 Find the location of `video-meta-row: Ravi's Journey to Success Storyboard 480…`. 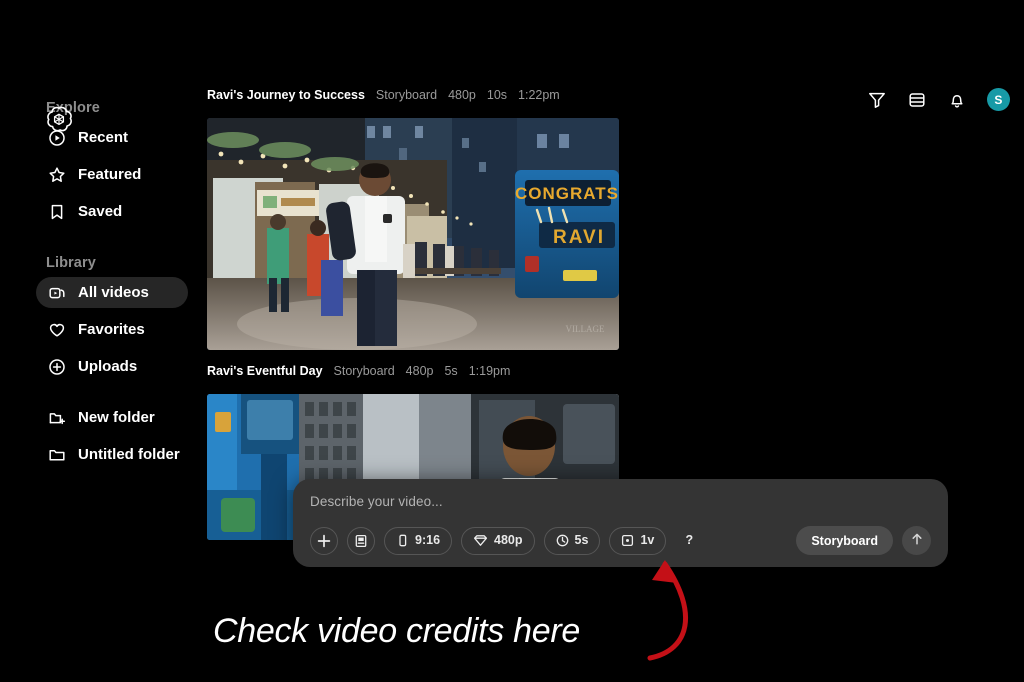

video-meta-row: Ravi's Journey to Success Storyboard 480… is located at coordinates (413, 100).